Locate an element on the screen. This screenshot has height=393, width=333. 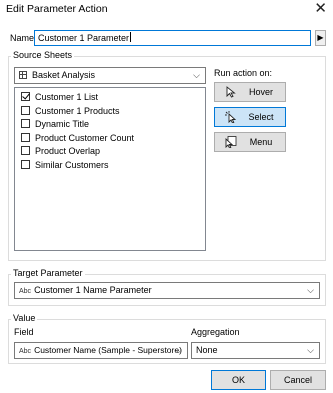
aggregation-dropdown: None ⌵ is located at coordinates (255, 350).